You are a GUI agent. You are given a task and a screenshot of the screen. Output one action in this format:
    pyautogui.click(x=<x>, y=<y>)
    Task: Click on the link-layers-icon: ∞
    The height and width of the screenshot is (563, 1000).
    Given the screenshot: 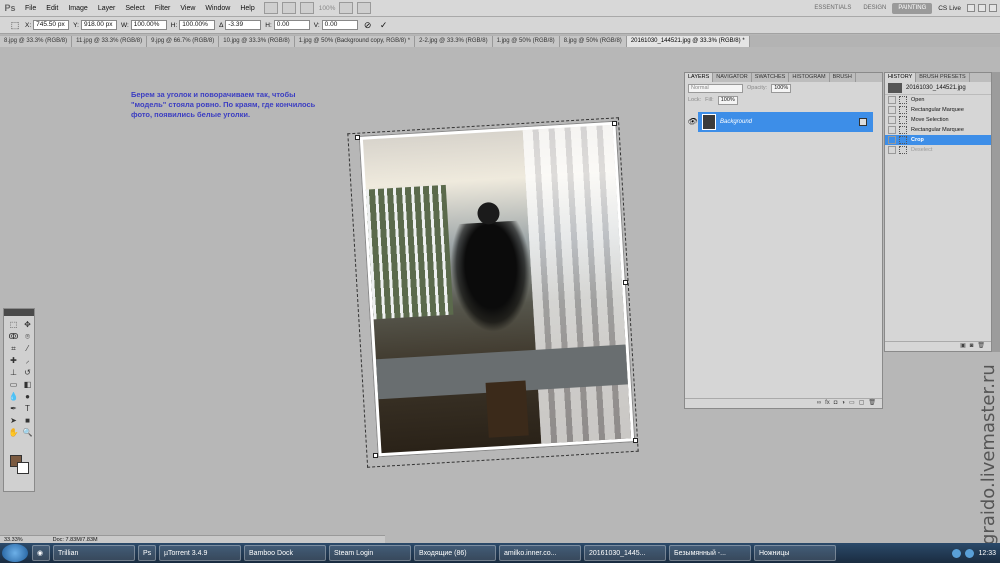 What is the action you would take?
    pyautogui.click(x=819, y=403)
    